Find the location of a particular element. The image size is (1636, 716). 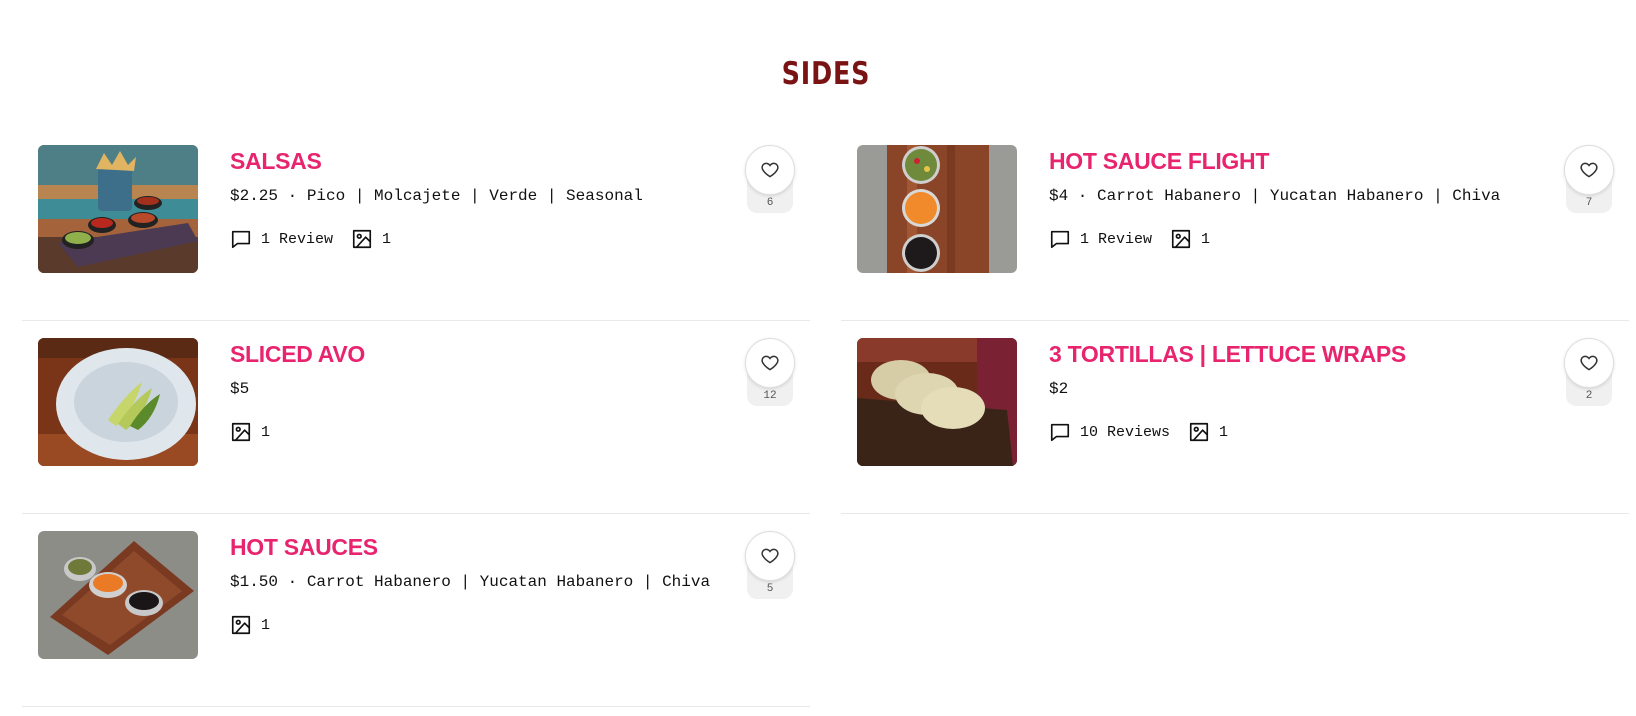

like-count: 12 is located at coordinates (770, 396).